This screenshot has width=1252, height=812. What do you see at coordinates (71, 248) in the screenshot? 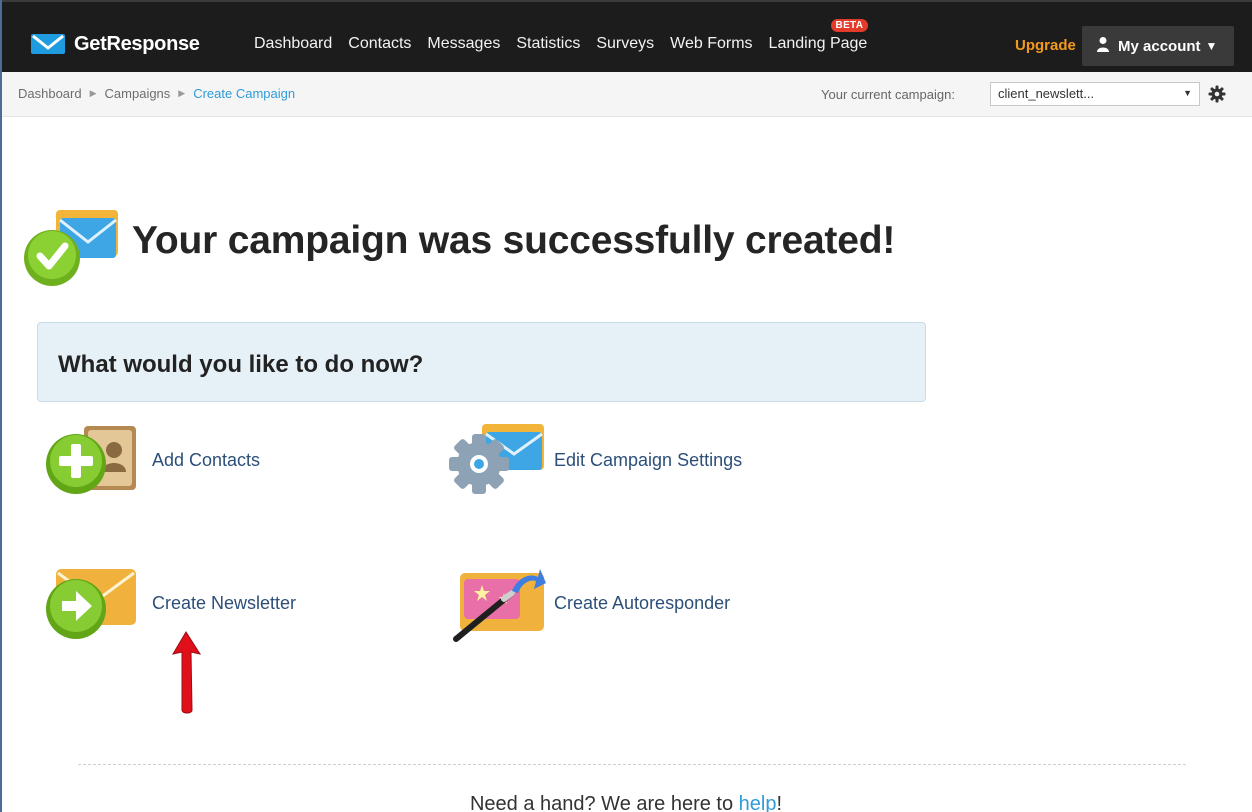
I see `success-check-icon` at bounding box center [71, 248].